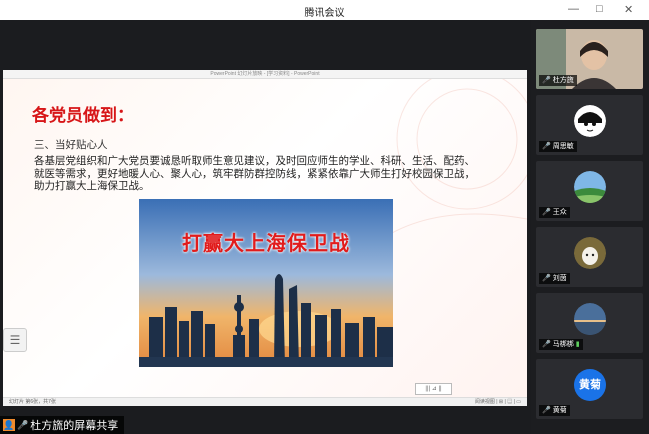 The height and width of the screenshot is (434, 649). I want to click on minimize-icon: —, so click(573, 9).